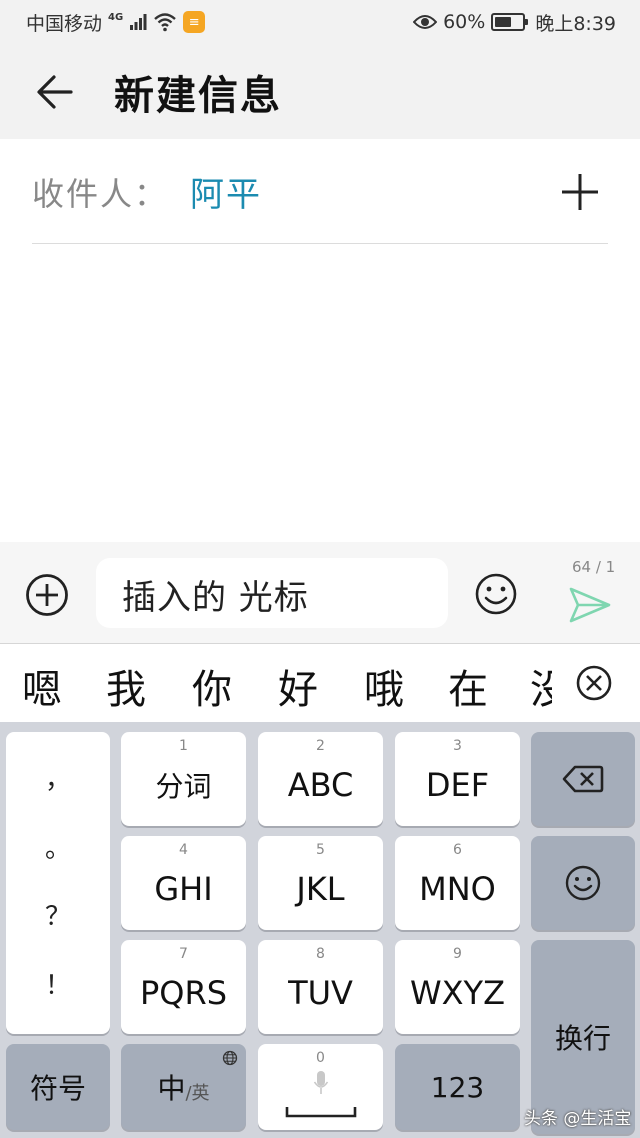  What do you see at coordinates (457, 954) in the screenshot?
I see `key-number: 9` at bounding box center [457, 954].